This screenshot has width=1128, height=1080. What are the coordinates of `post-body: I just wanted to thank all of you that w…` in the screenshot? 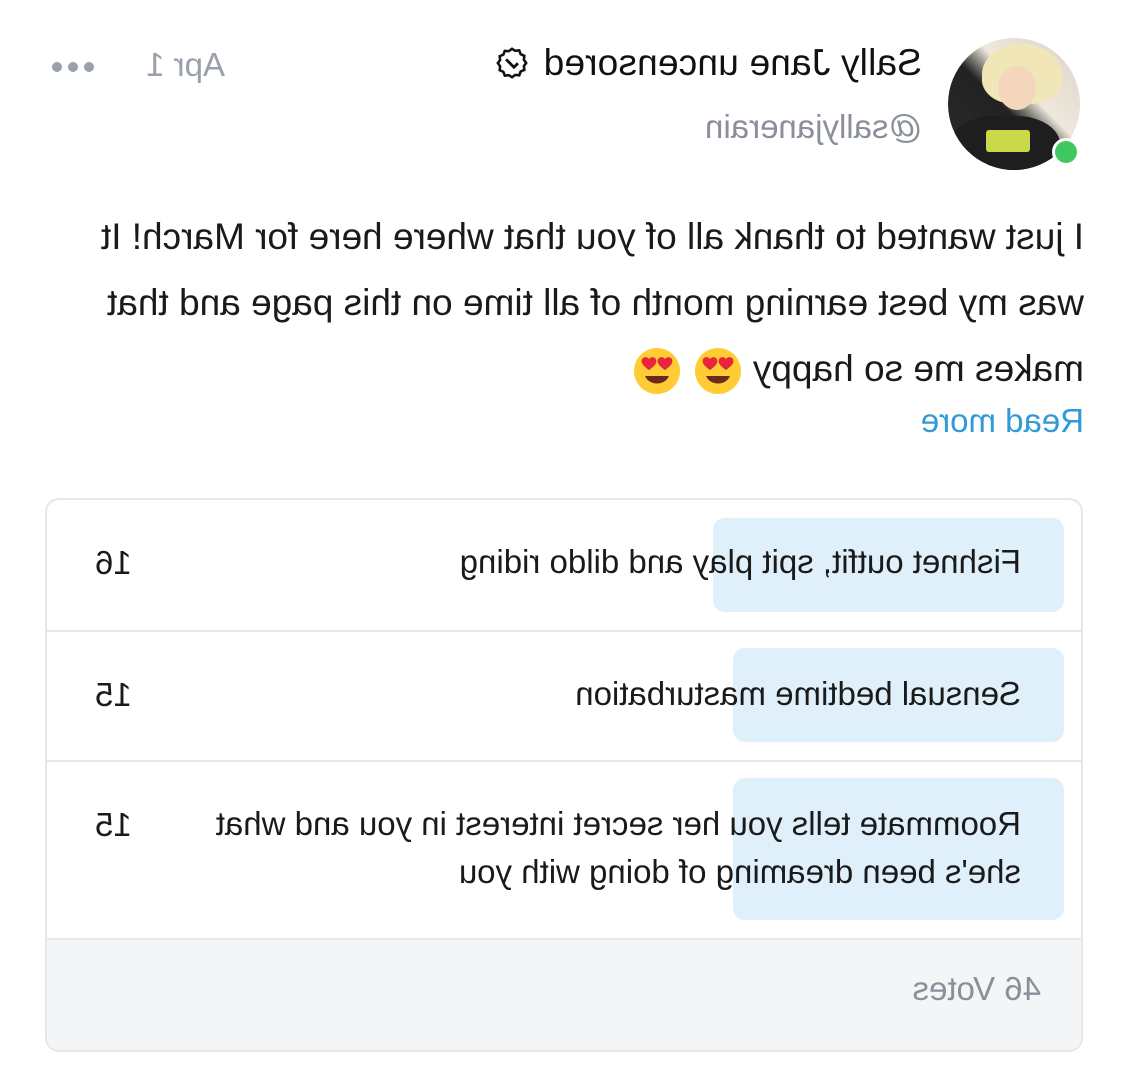 It's located at (592, 302).